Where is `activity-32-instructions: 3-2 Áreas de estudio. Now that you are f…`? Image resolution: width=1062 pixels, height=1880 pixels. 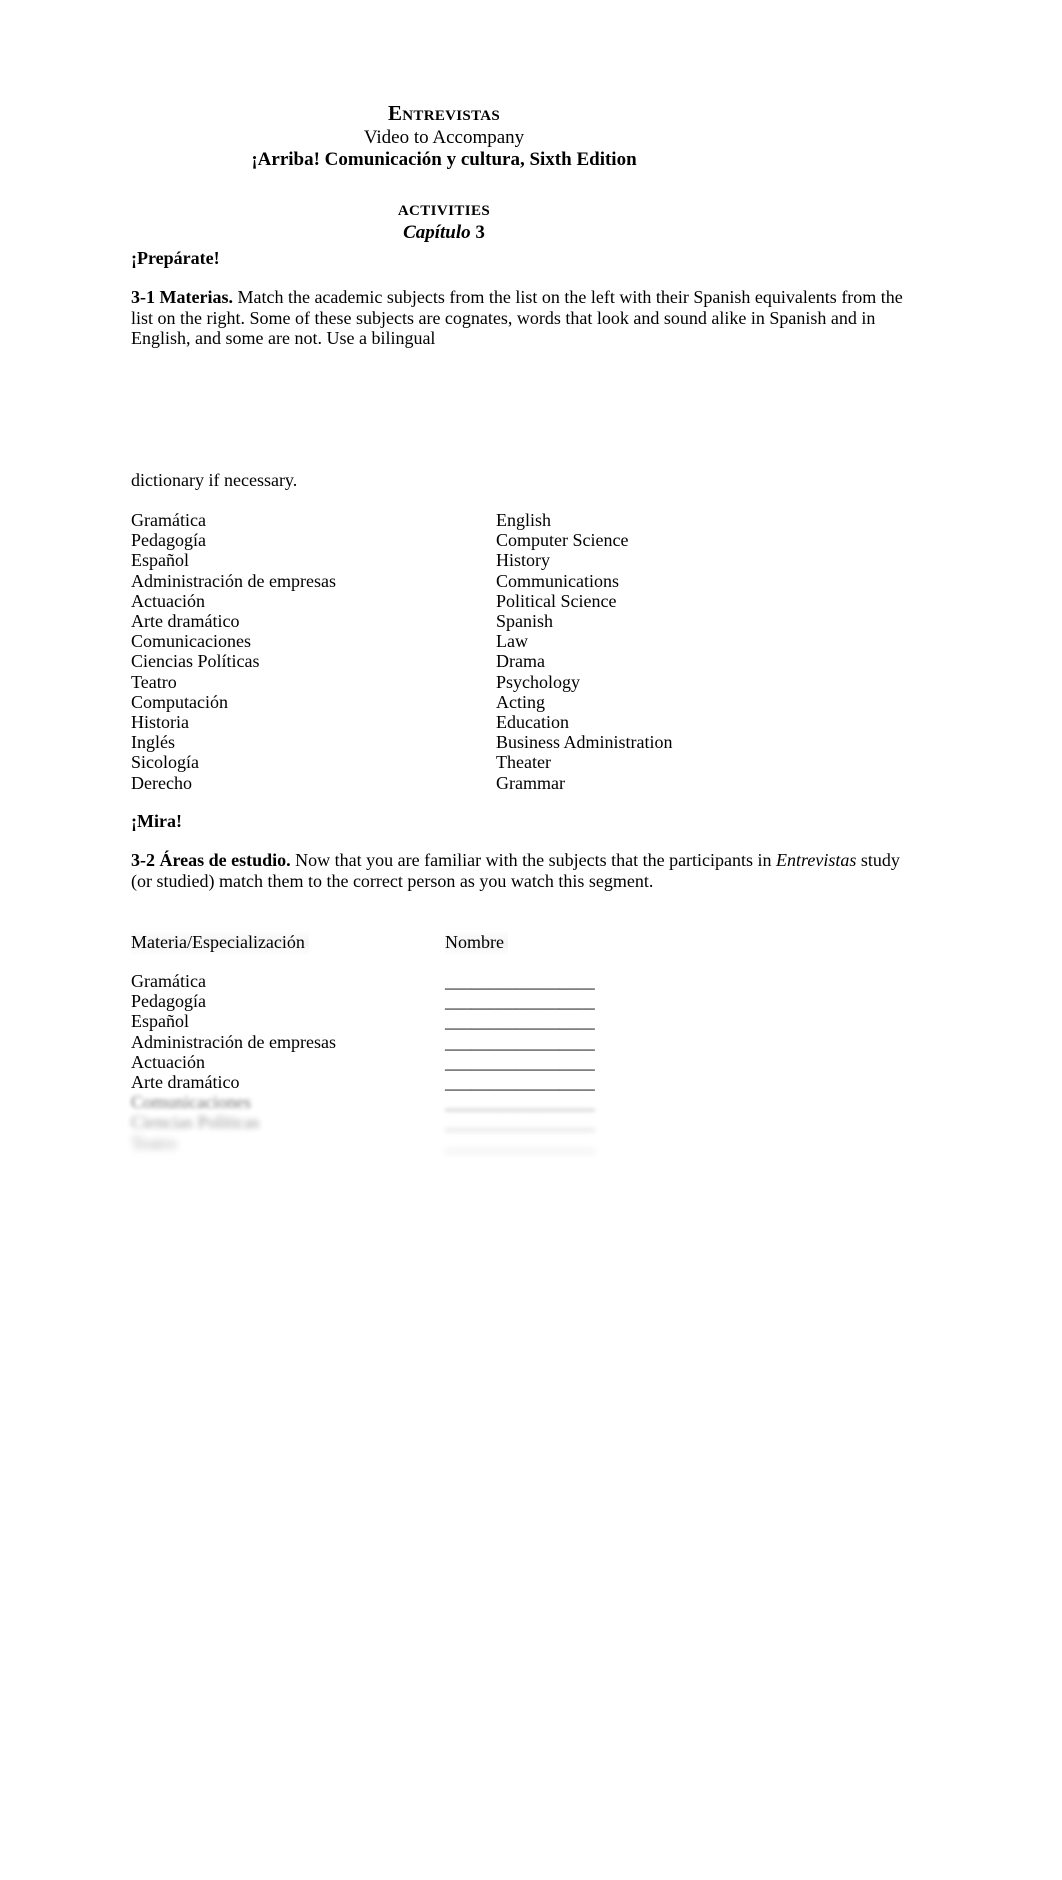
activity-32-instructions: 3-2 Áreas de estudio. Now that you are f… is located at coordinates (518, 870).